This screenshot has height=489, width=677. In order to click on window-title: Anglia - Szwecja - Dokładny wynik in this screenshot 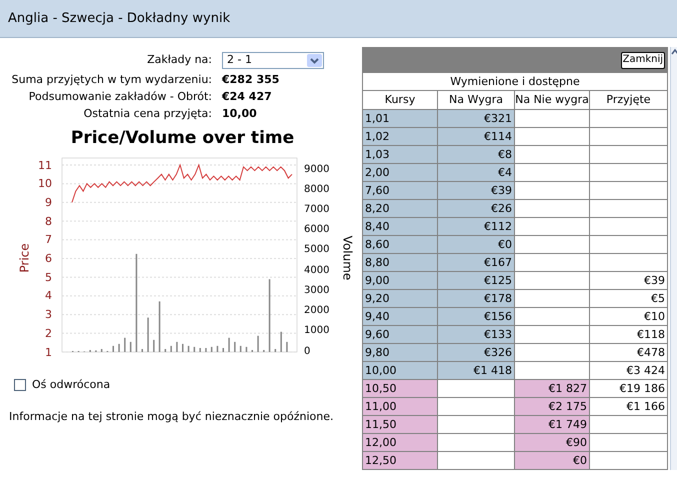, I will do `click(119, 19)`.